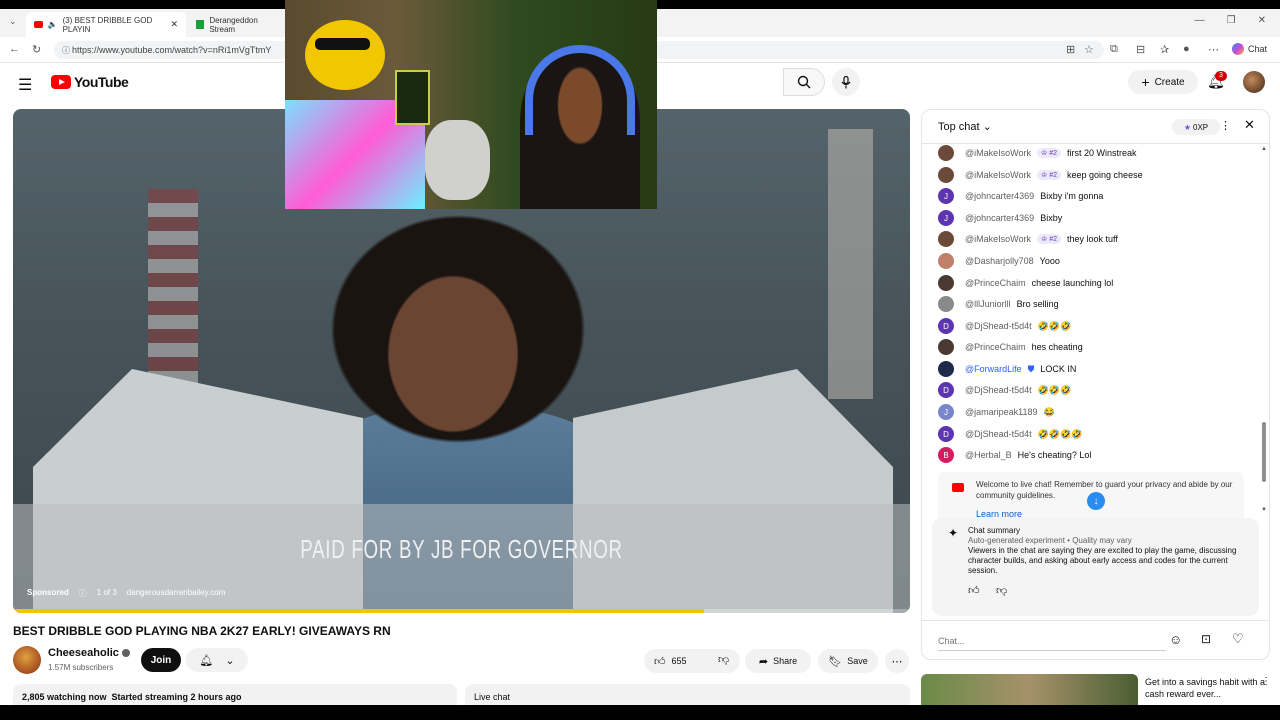 This screenshot has width=1280, height=720. What do you see at coordinates (1163, 82) in the screenshot?
I see `create-button: + Create` at bounding box center [1163, 82].